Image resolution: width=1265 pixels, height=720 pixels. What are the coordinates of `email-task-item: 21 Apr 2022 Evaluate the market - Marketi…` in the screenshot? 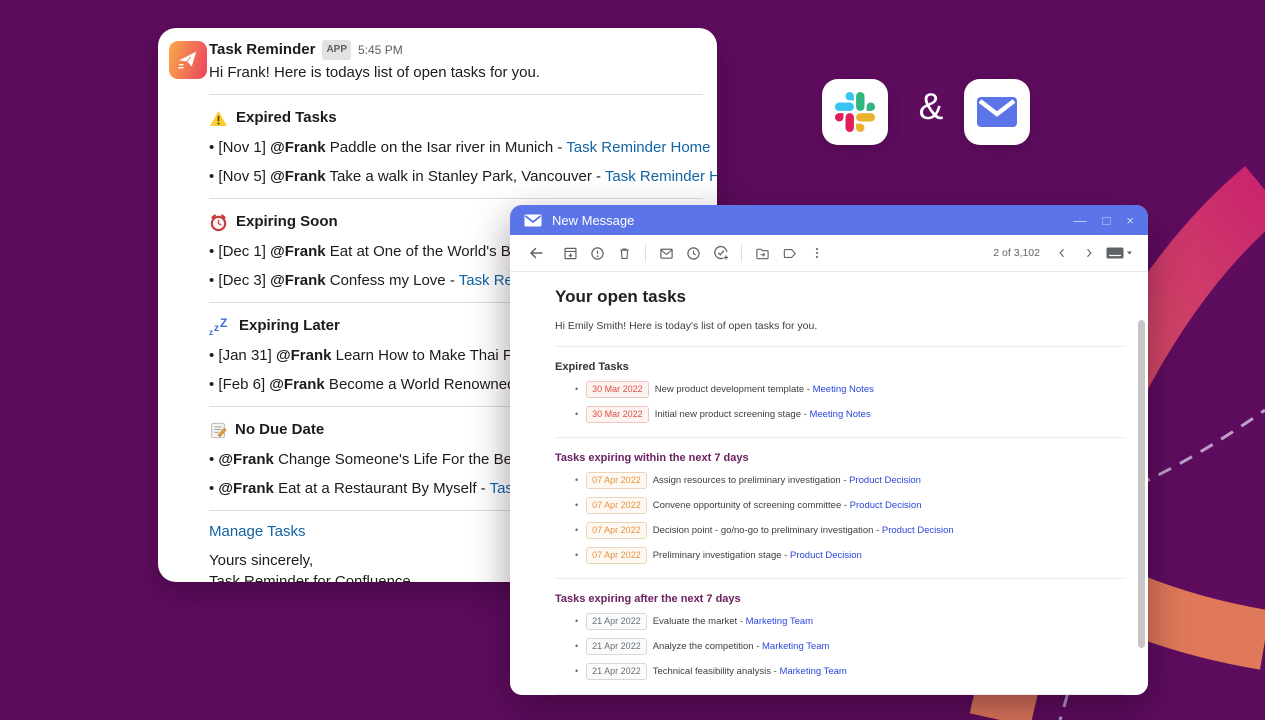 It's located at (850, 621).